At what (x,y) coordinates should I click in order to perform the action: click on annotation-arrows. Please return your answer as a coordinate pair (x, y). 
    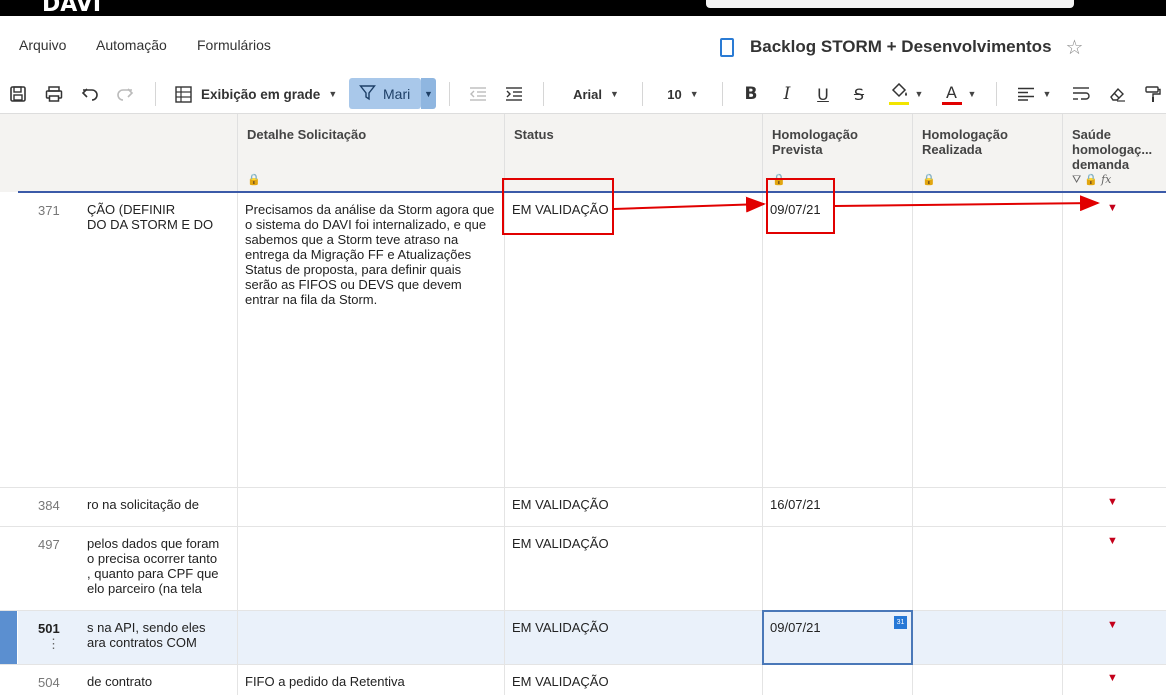
    Looking at the image, I should click on (856, 204).